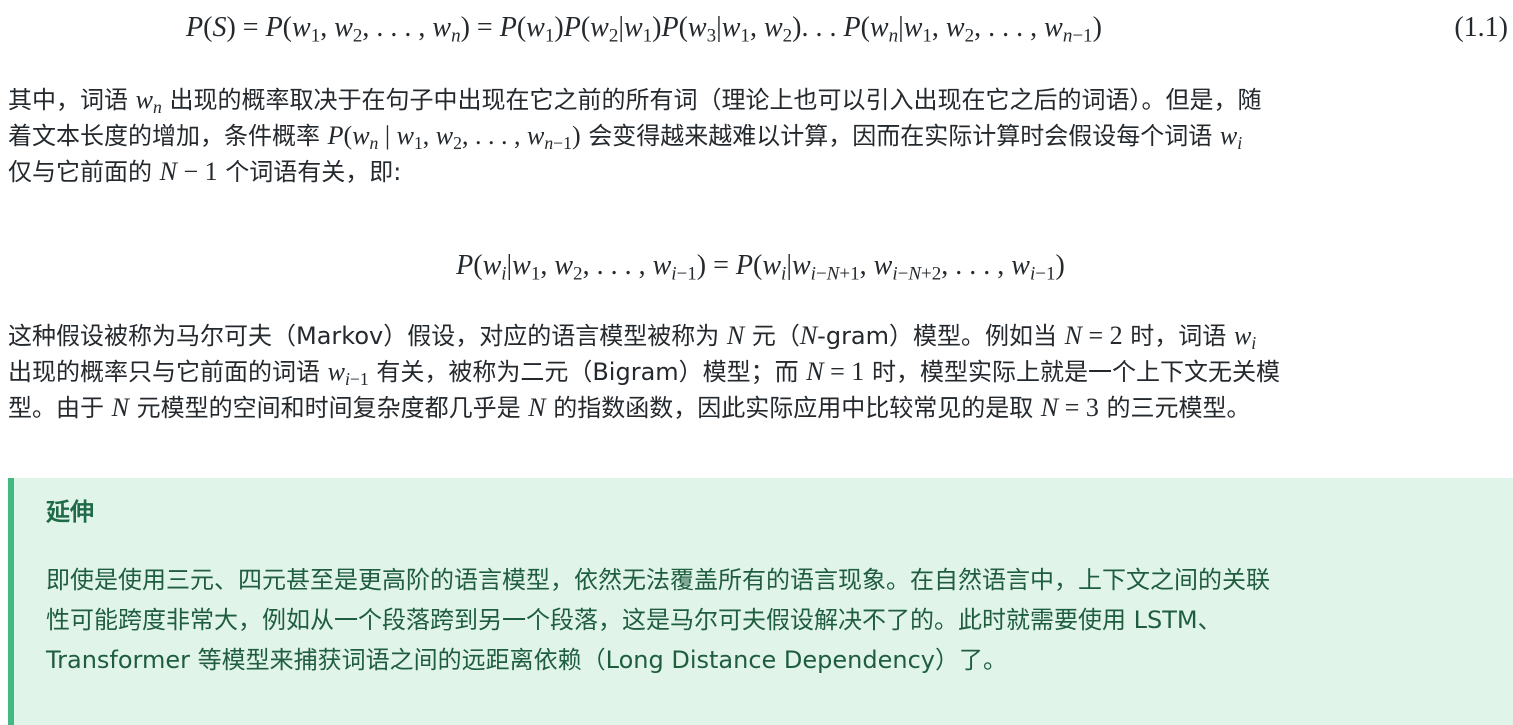 This screenshot has height=725, width=1513. Describe the element at coordinates (900, 136) in the screenshot. I see `text-span: 会变得越来越难以计算，因而在实际计算时会假设每个词语` at that location.